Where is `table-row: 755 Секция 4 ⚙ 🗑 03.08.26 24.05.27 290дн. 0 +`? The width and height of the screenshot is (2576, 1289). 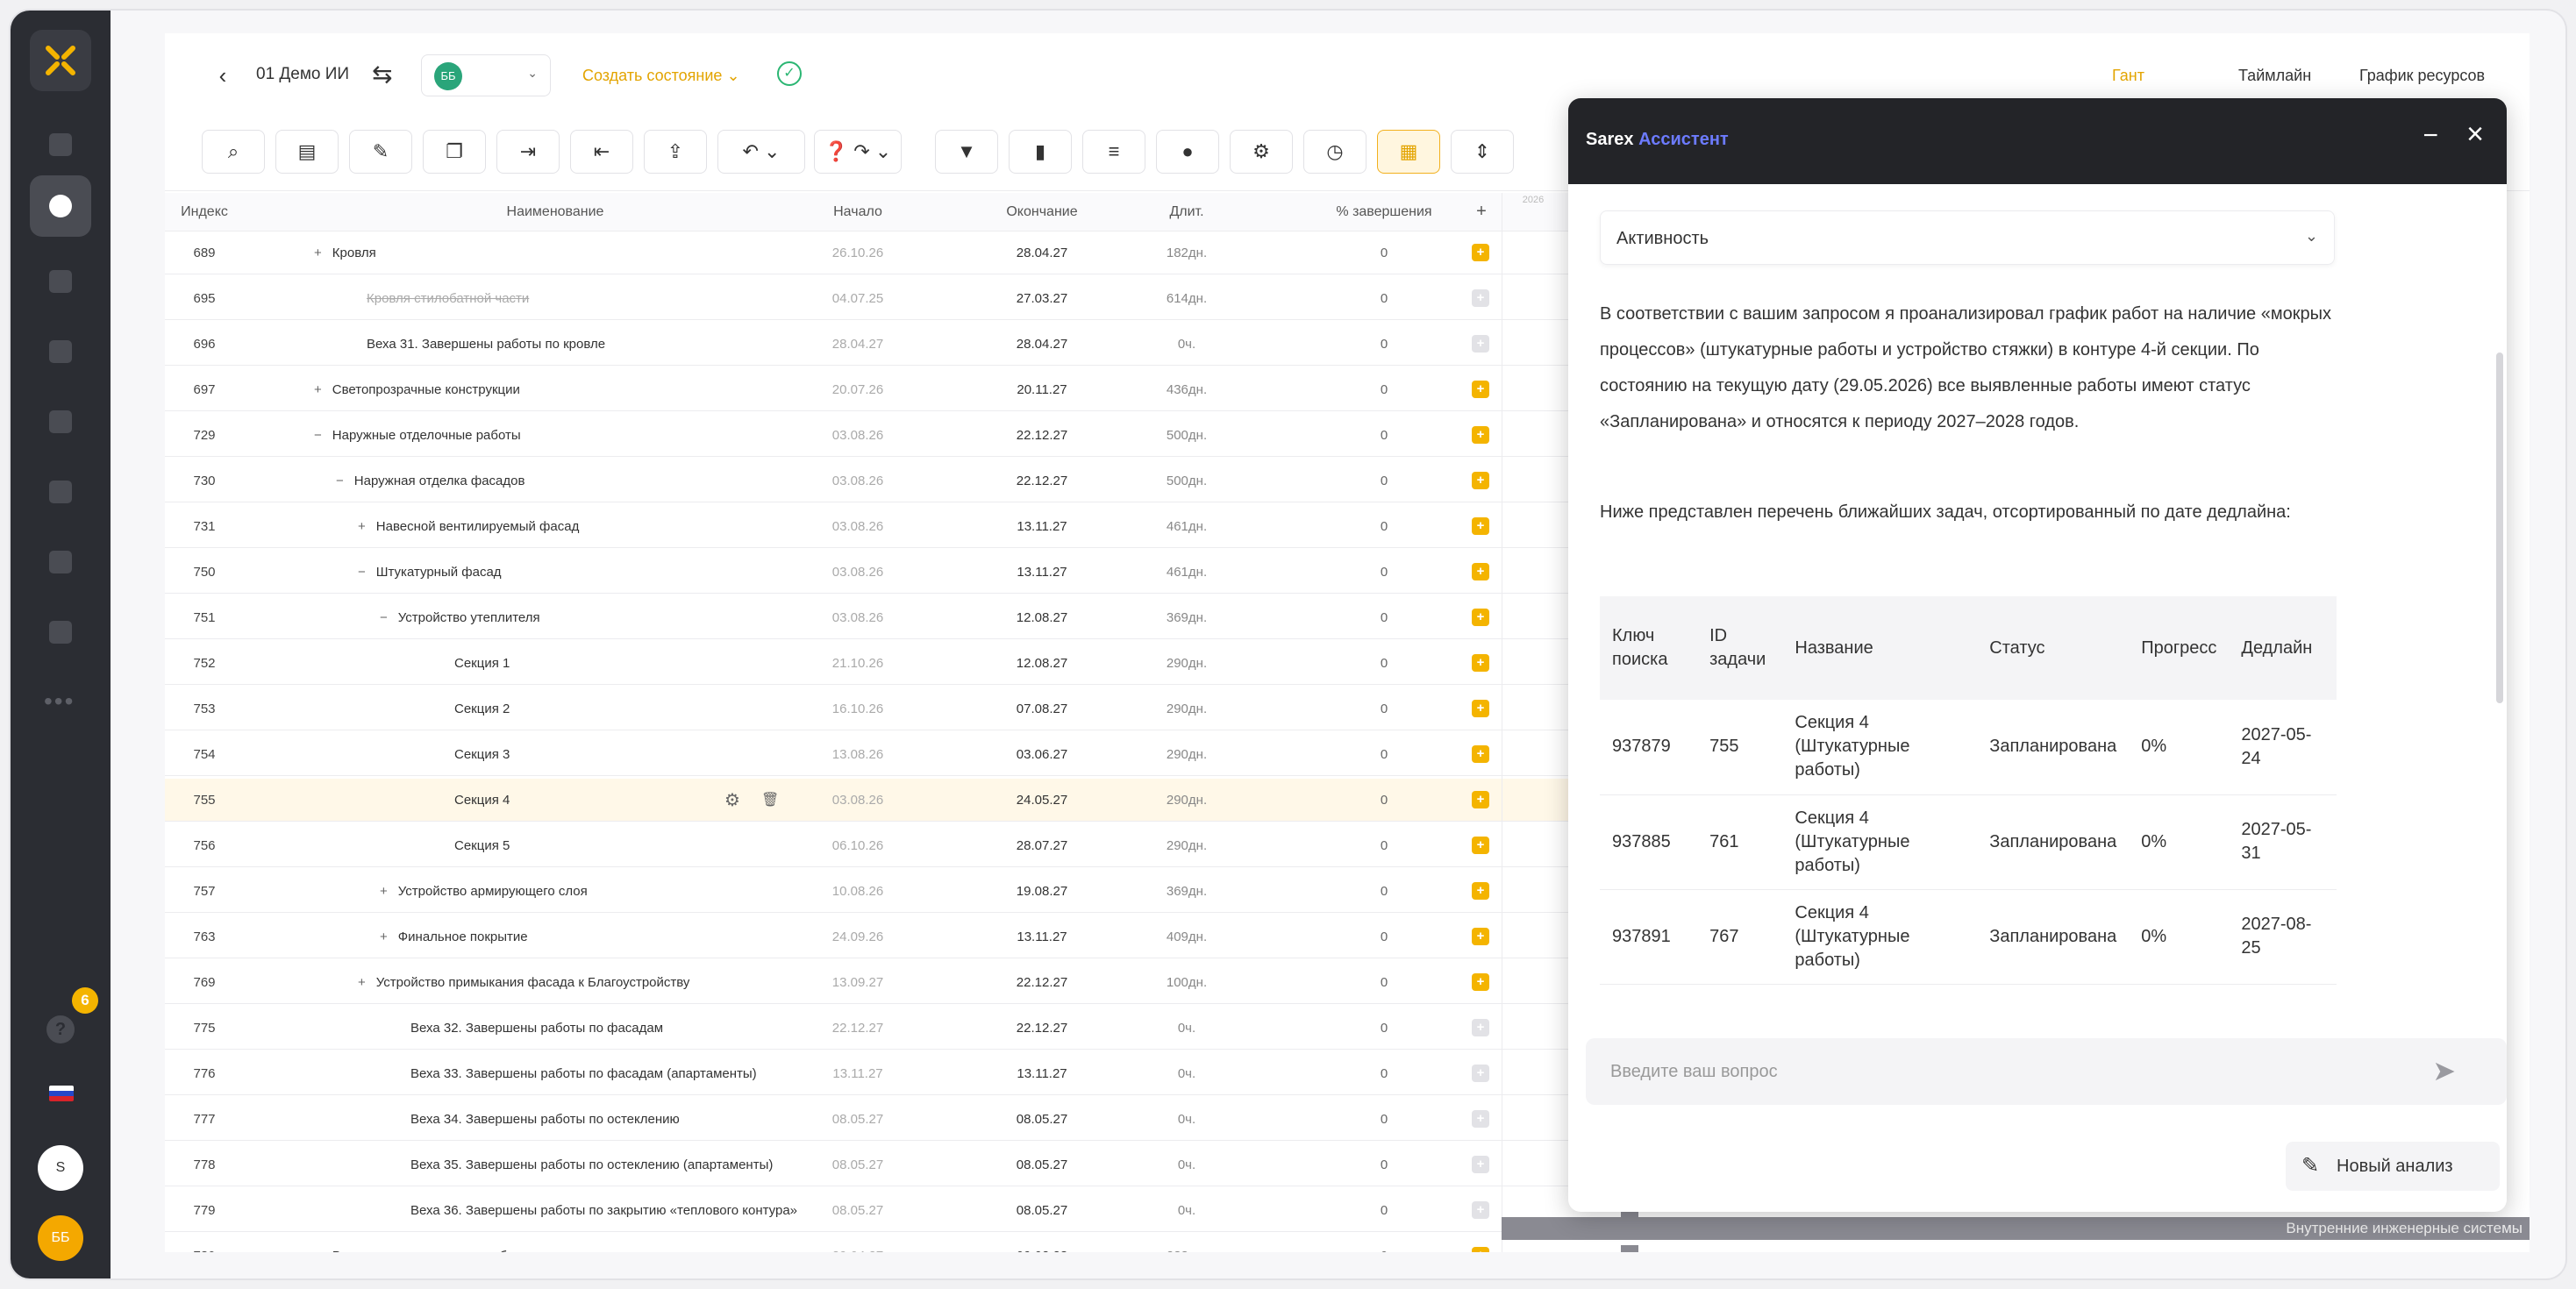 table-row: 755 Секция 4 ⚙ 🗑 03.08.26 24.05.27 290дн. 0 + is located at coordinates (901, 800).